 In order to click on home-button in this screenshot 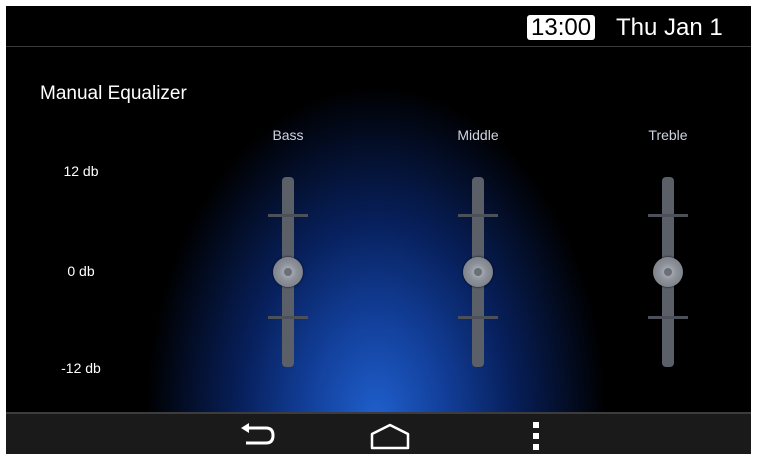, I will do `click(390, 436)`.